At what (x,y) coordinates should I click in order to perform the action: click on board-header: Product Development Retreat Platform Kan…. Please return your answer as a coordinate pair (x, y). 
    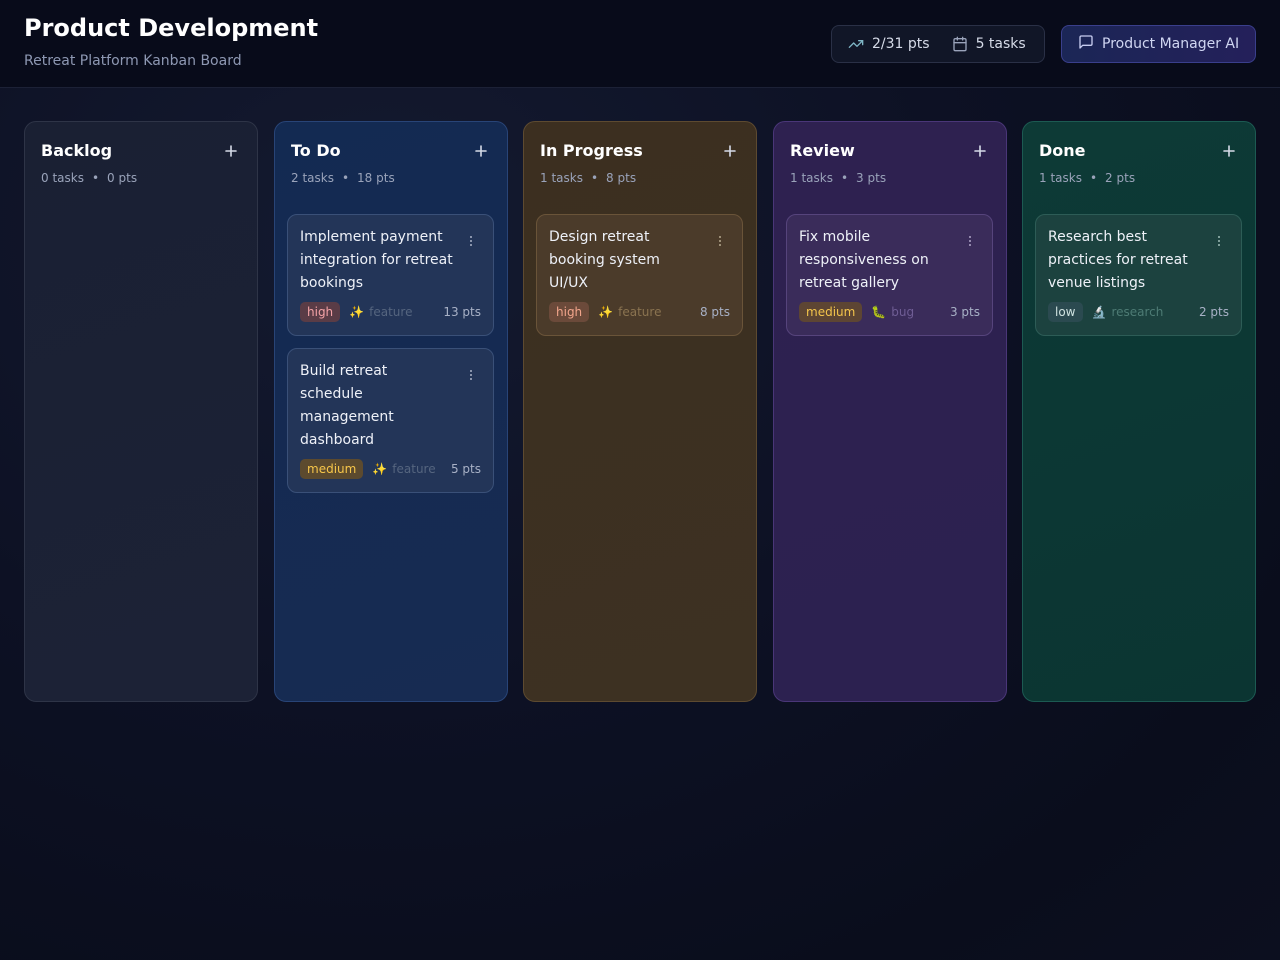
    Looking at the image, I should click on (640, 44).